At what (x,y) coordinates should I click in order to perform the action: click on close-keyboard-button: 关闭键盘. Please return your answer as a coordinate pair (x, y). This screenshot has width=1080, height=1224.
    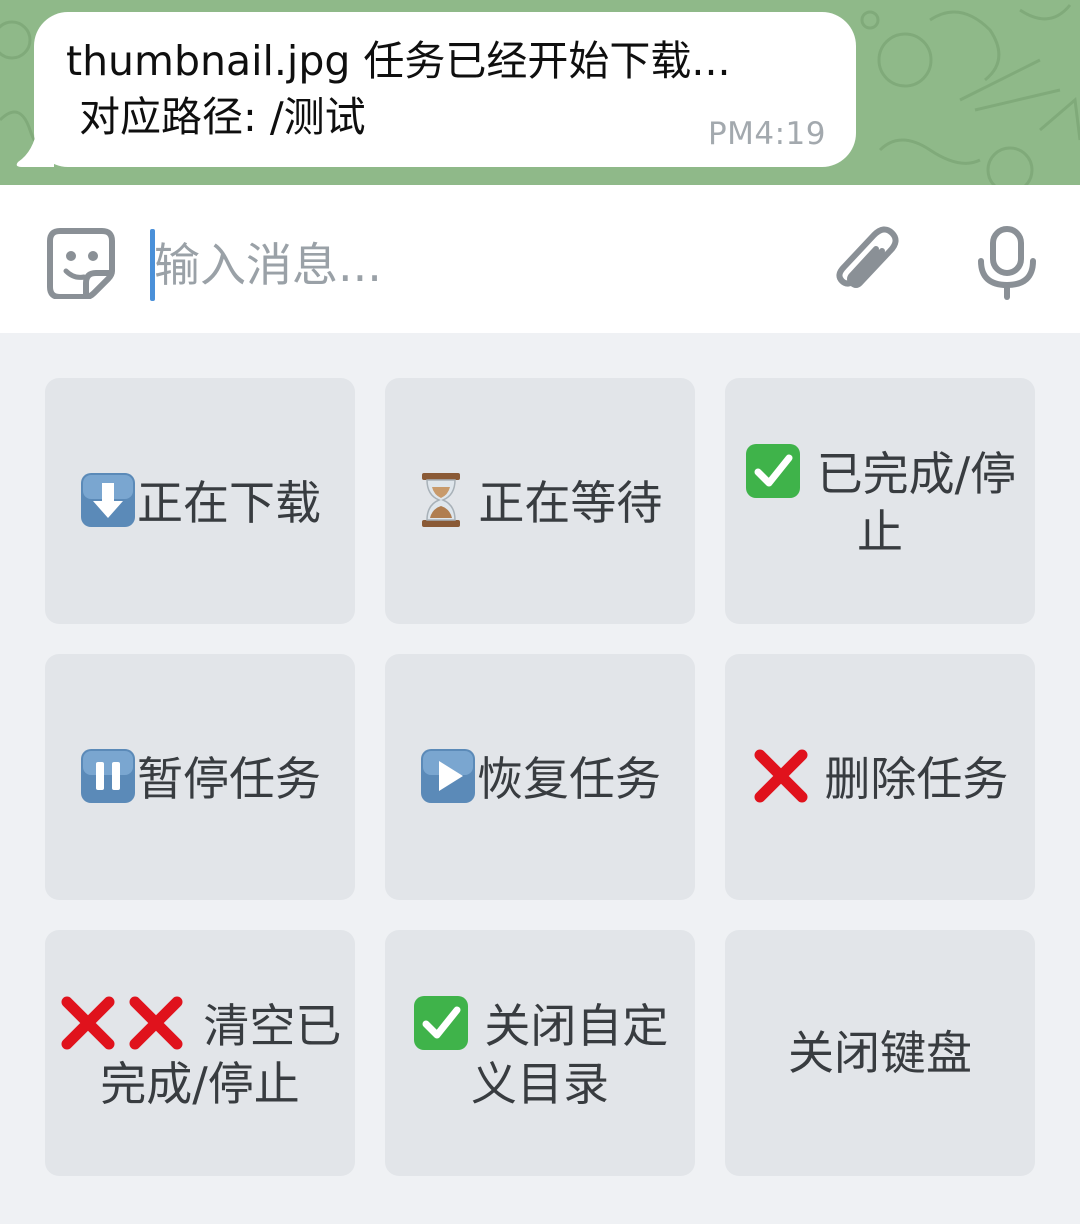
    Looking at the image, I should click on (880, 1053).